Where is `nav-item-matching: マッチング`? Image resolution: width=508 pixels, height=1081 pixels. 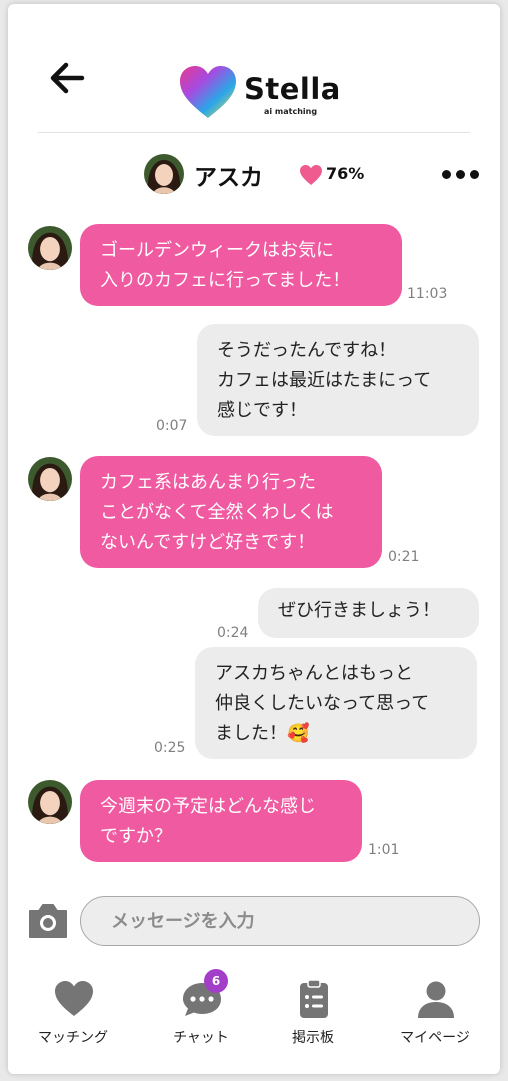
nav-item-matching: マッチング is located at coordinates (73, 1014).